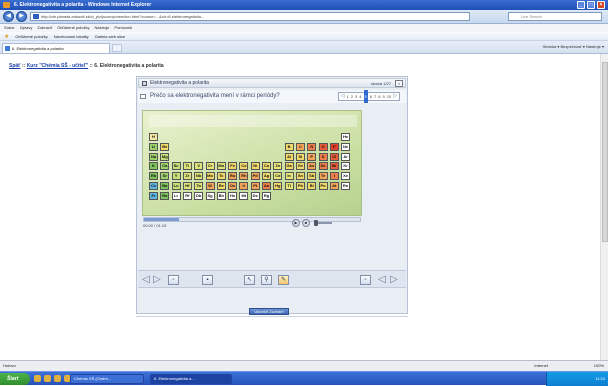 The image size is (608, 386). What do you see at coordinates (157, 279) in the screenshot?
I see `next-arrow-icon: ▷` at bounding box center [157, 279].